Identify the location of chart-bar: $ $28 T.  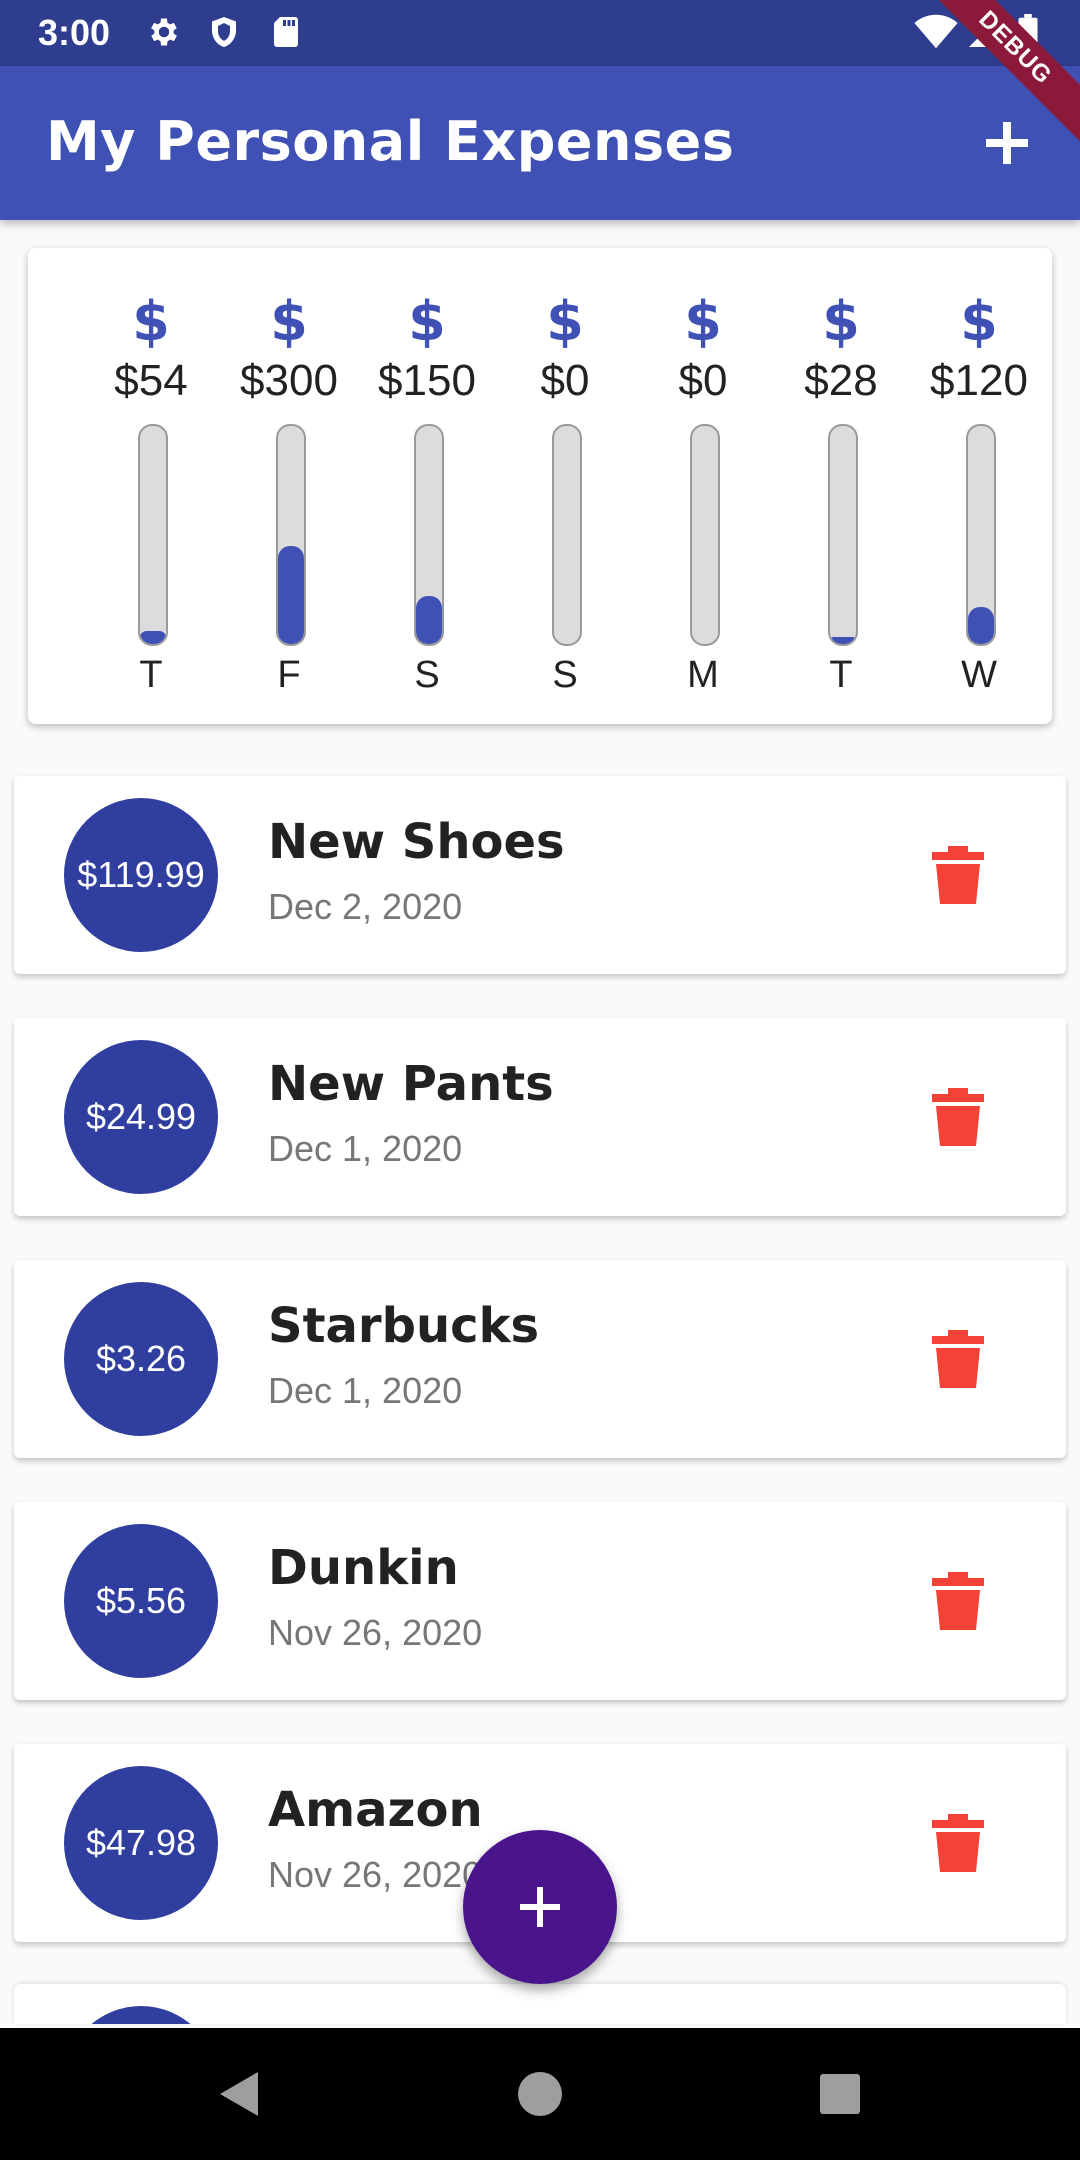
(841, 486).